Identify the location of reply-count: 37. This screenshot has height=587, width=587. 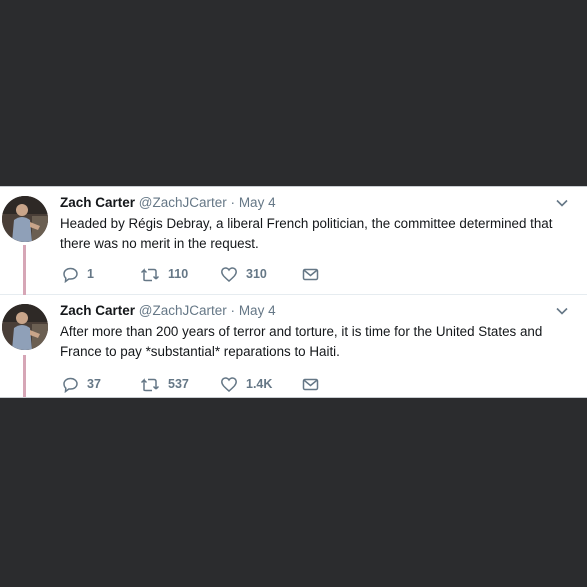
(94, 384).